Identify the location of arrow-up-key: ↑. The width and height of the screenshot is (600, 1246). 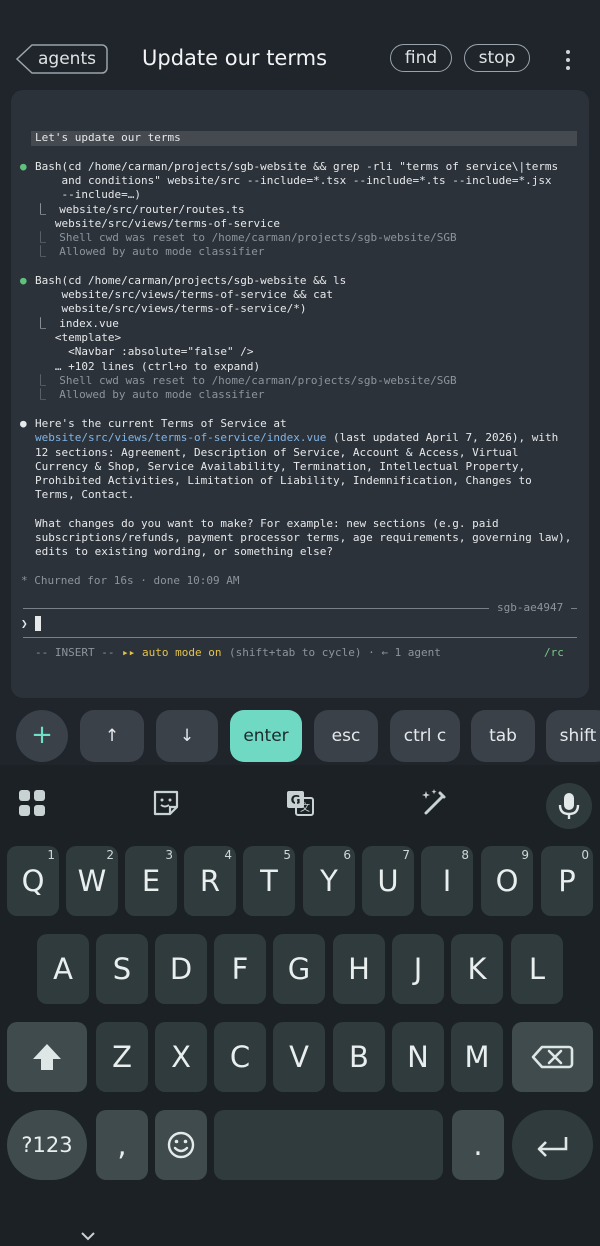
(112, 736).